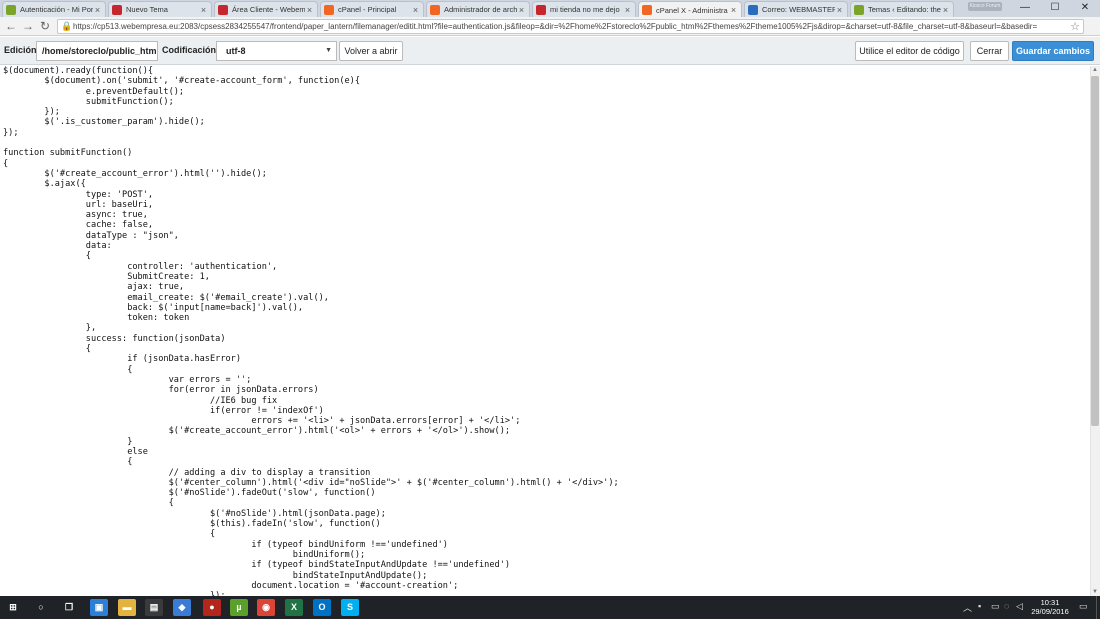 This screenshot has height=619, width=1100. Describe the element at coordinates (995, 606) in the screenshot. I see `battery-icon: ▭` at that location.